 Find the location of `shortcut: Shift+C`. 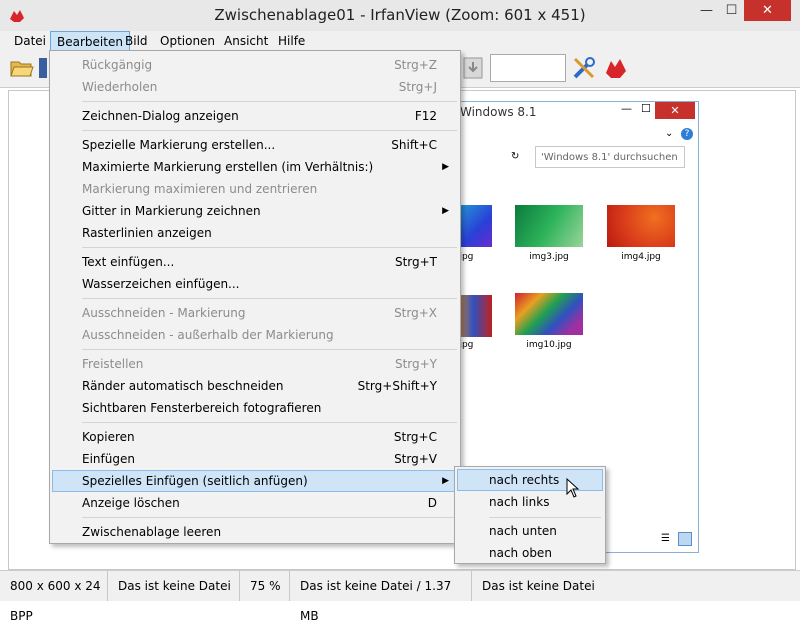

shortcut: Shift+C is located at coordinates (414, 145).